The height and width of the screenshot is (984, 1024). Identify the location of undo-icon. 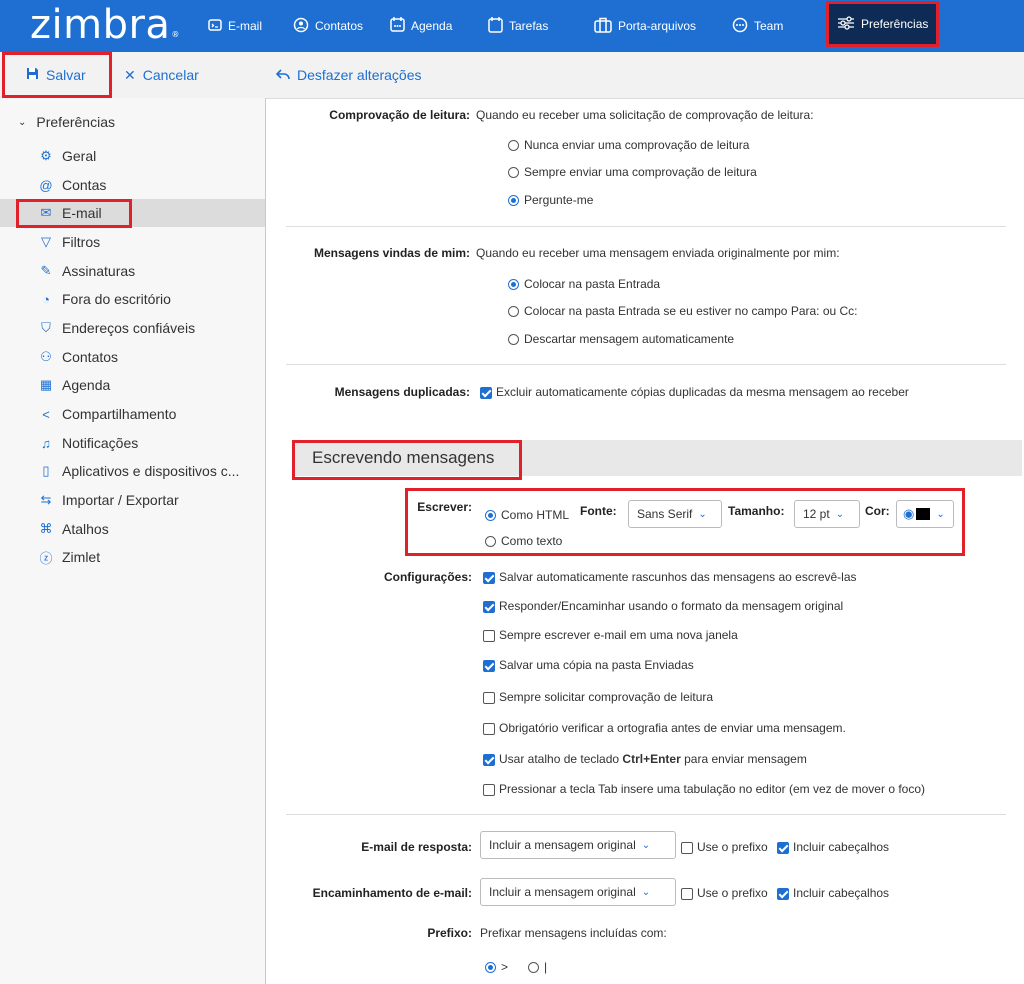
(282, 75).